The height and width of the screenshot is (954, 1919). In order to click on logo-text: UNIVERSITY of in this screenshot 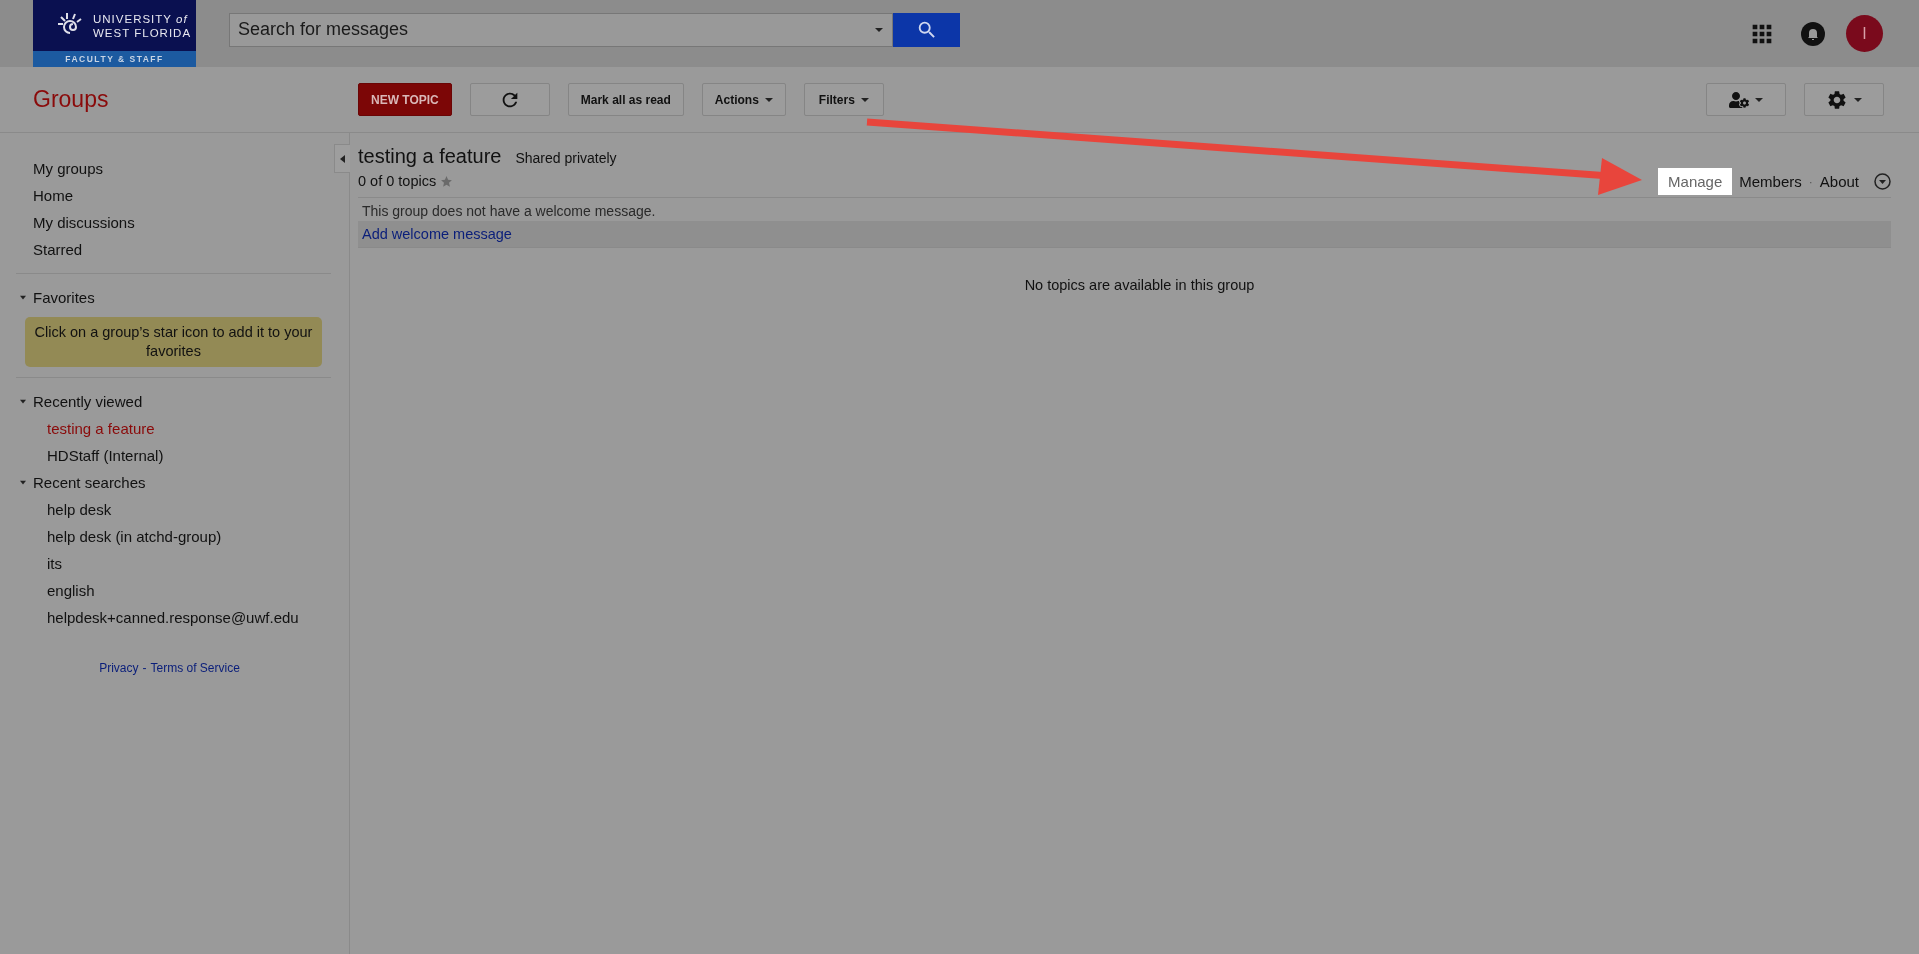, I will do `click(141, 18)`.